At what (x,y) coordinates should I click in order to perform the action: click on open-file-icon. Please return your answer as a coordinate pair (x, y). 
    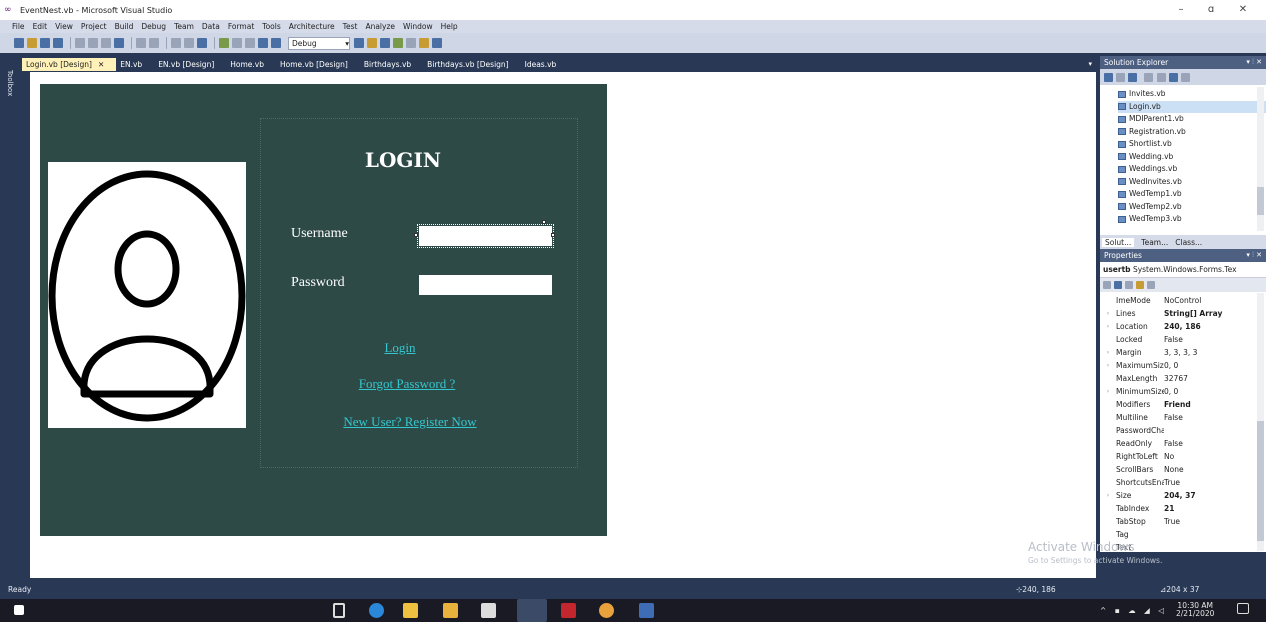
    Looking at the image, I should click on (32, 43).